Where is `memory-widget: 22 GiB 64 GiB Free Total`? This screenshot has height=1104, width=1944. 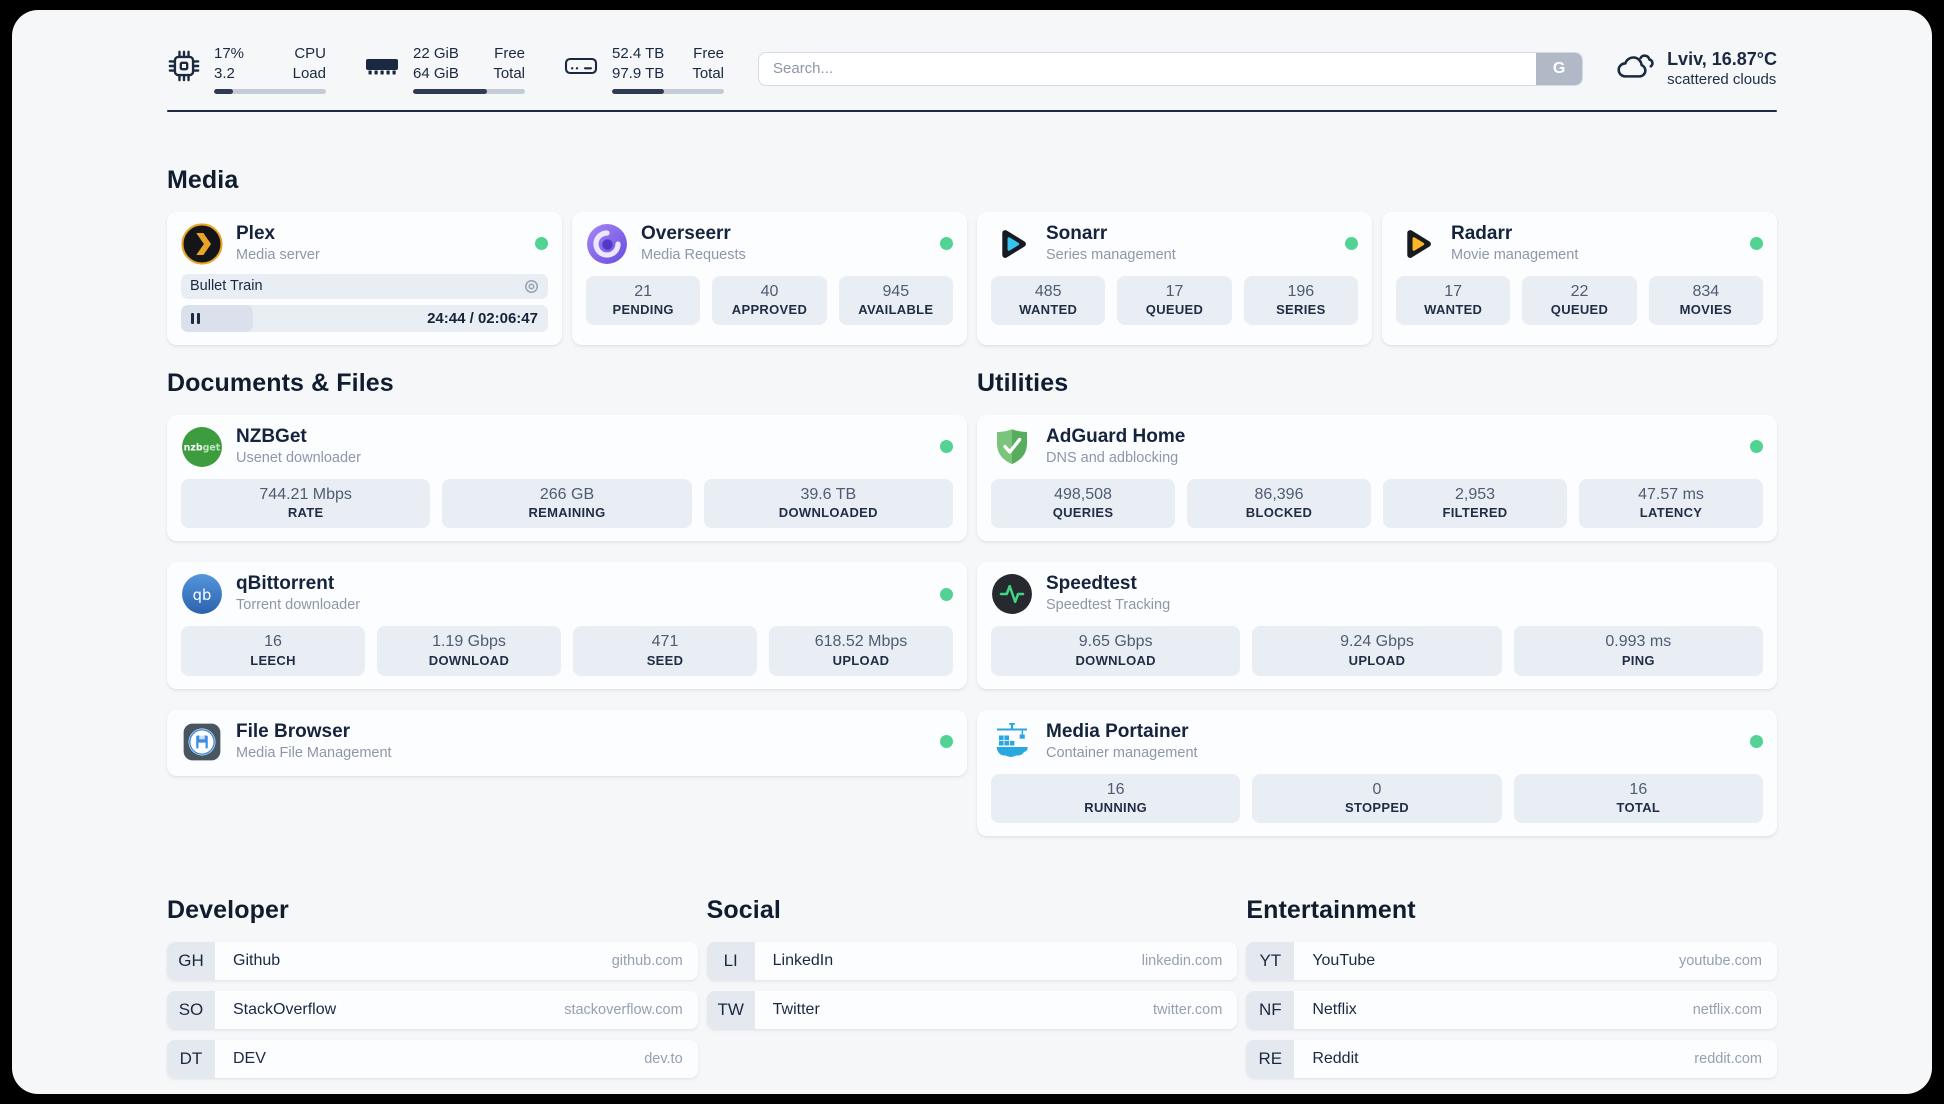 memory-widget: 22 GiB 64 GiB Free Total is located at coordinates (444, 69).